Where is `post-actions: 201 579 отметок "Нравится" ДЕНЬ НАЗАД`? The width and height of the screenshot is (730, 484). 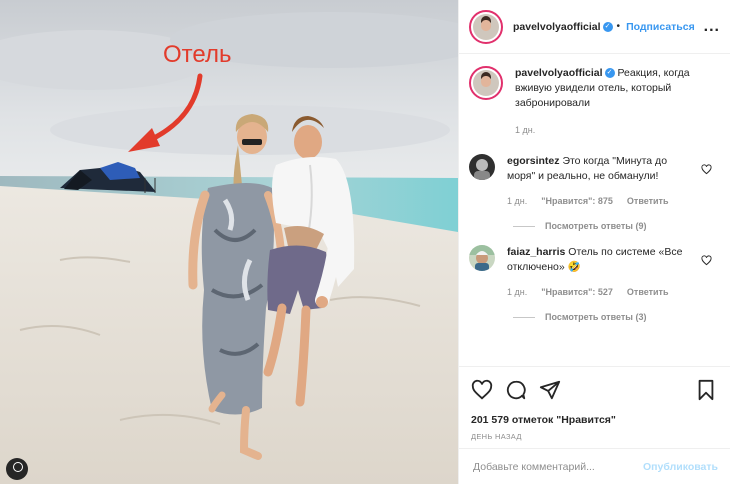 post-actions: 201 579 отметок "Нравится" ДЕНЬ НАЗАД is located at coordinates (594, 403).